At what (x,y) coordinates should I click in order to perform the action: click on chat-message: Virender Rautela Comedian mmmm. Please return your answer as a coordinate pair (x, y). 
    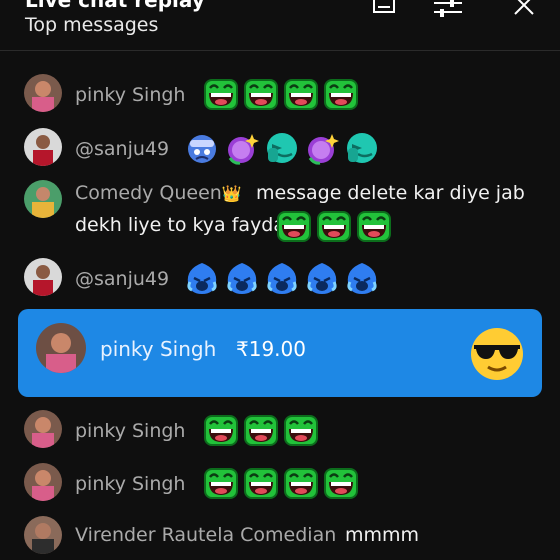
    Looking at the image, I should click on (280, 537).